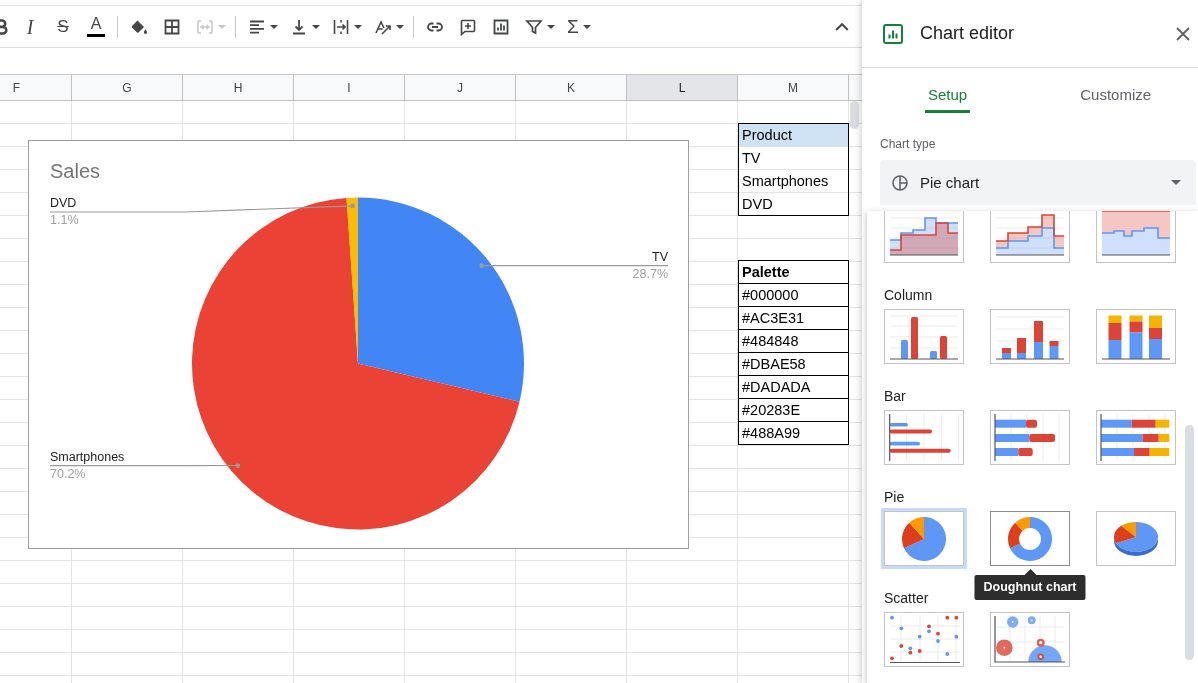 Image resolution: width=1198 pixels, height=683 pixels. Describe the element at coordinates (650, 273) in the screenshot. I see `percentage-label: 28.7%` at that location.